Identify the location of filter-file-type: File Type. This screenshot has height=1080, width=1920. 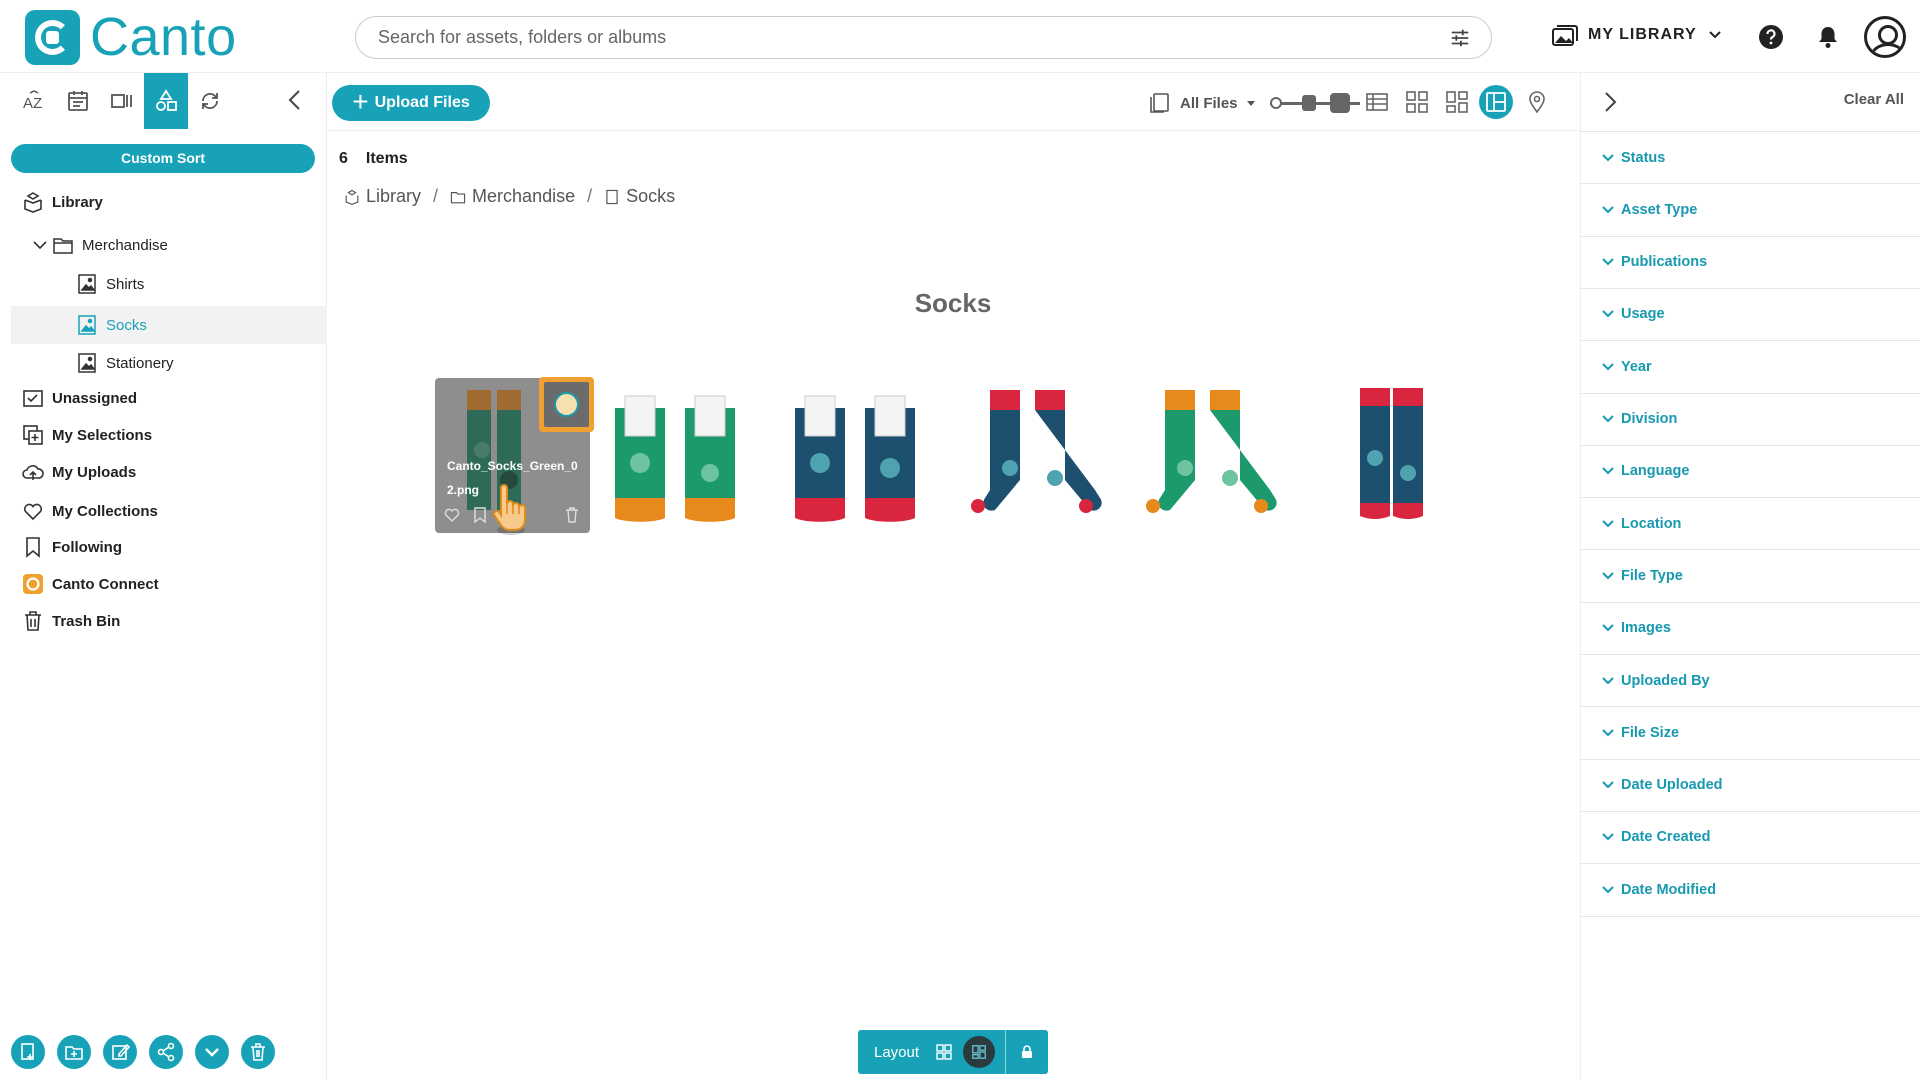
(1750, 575).